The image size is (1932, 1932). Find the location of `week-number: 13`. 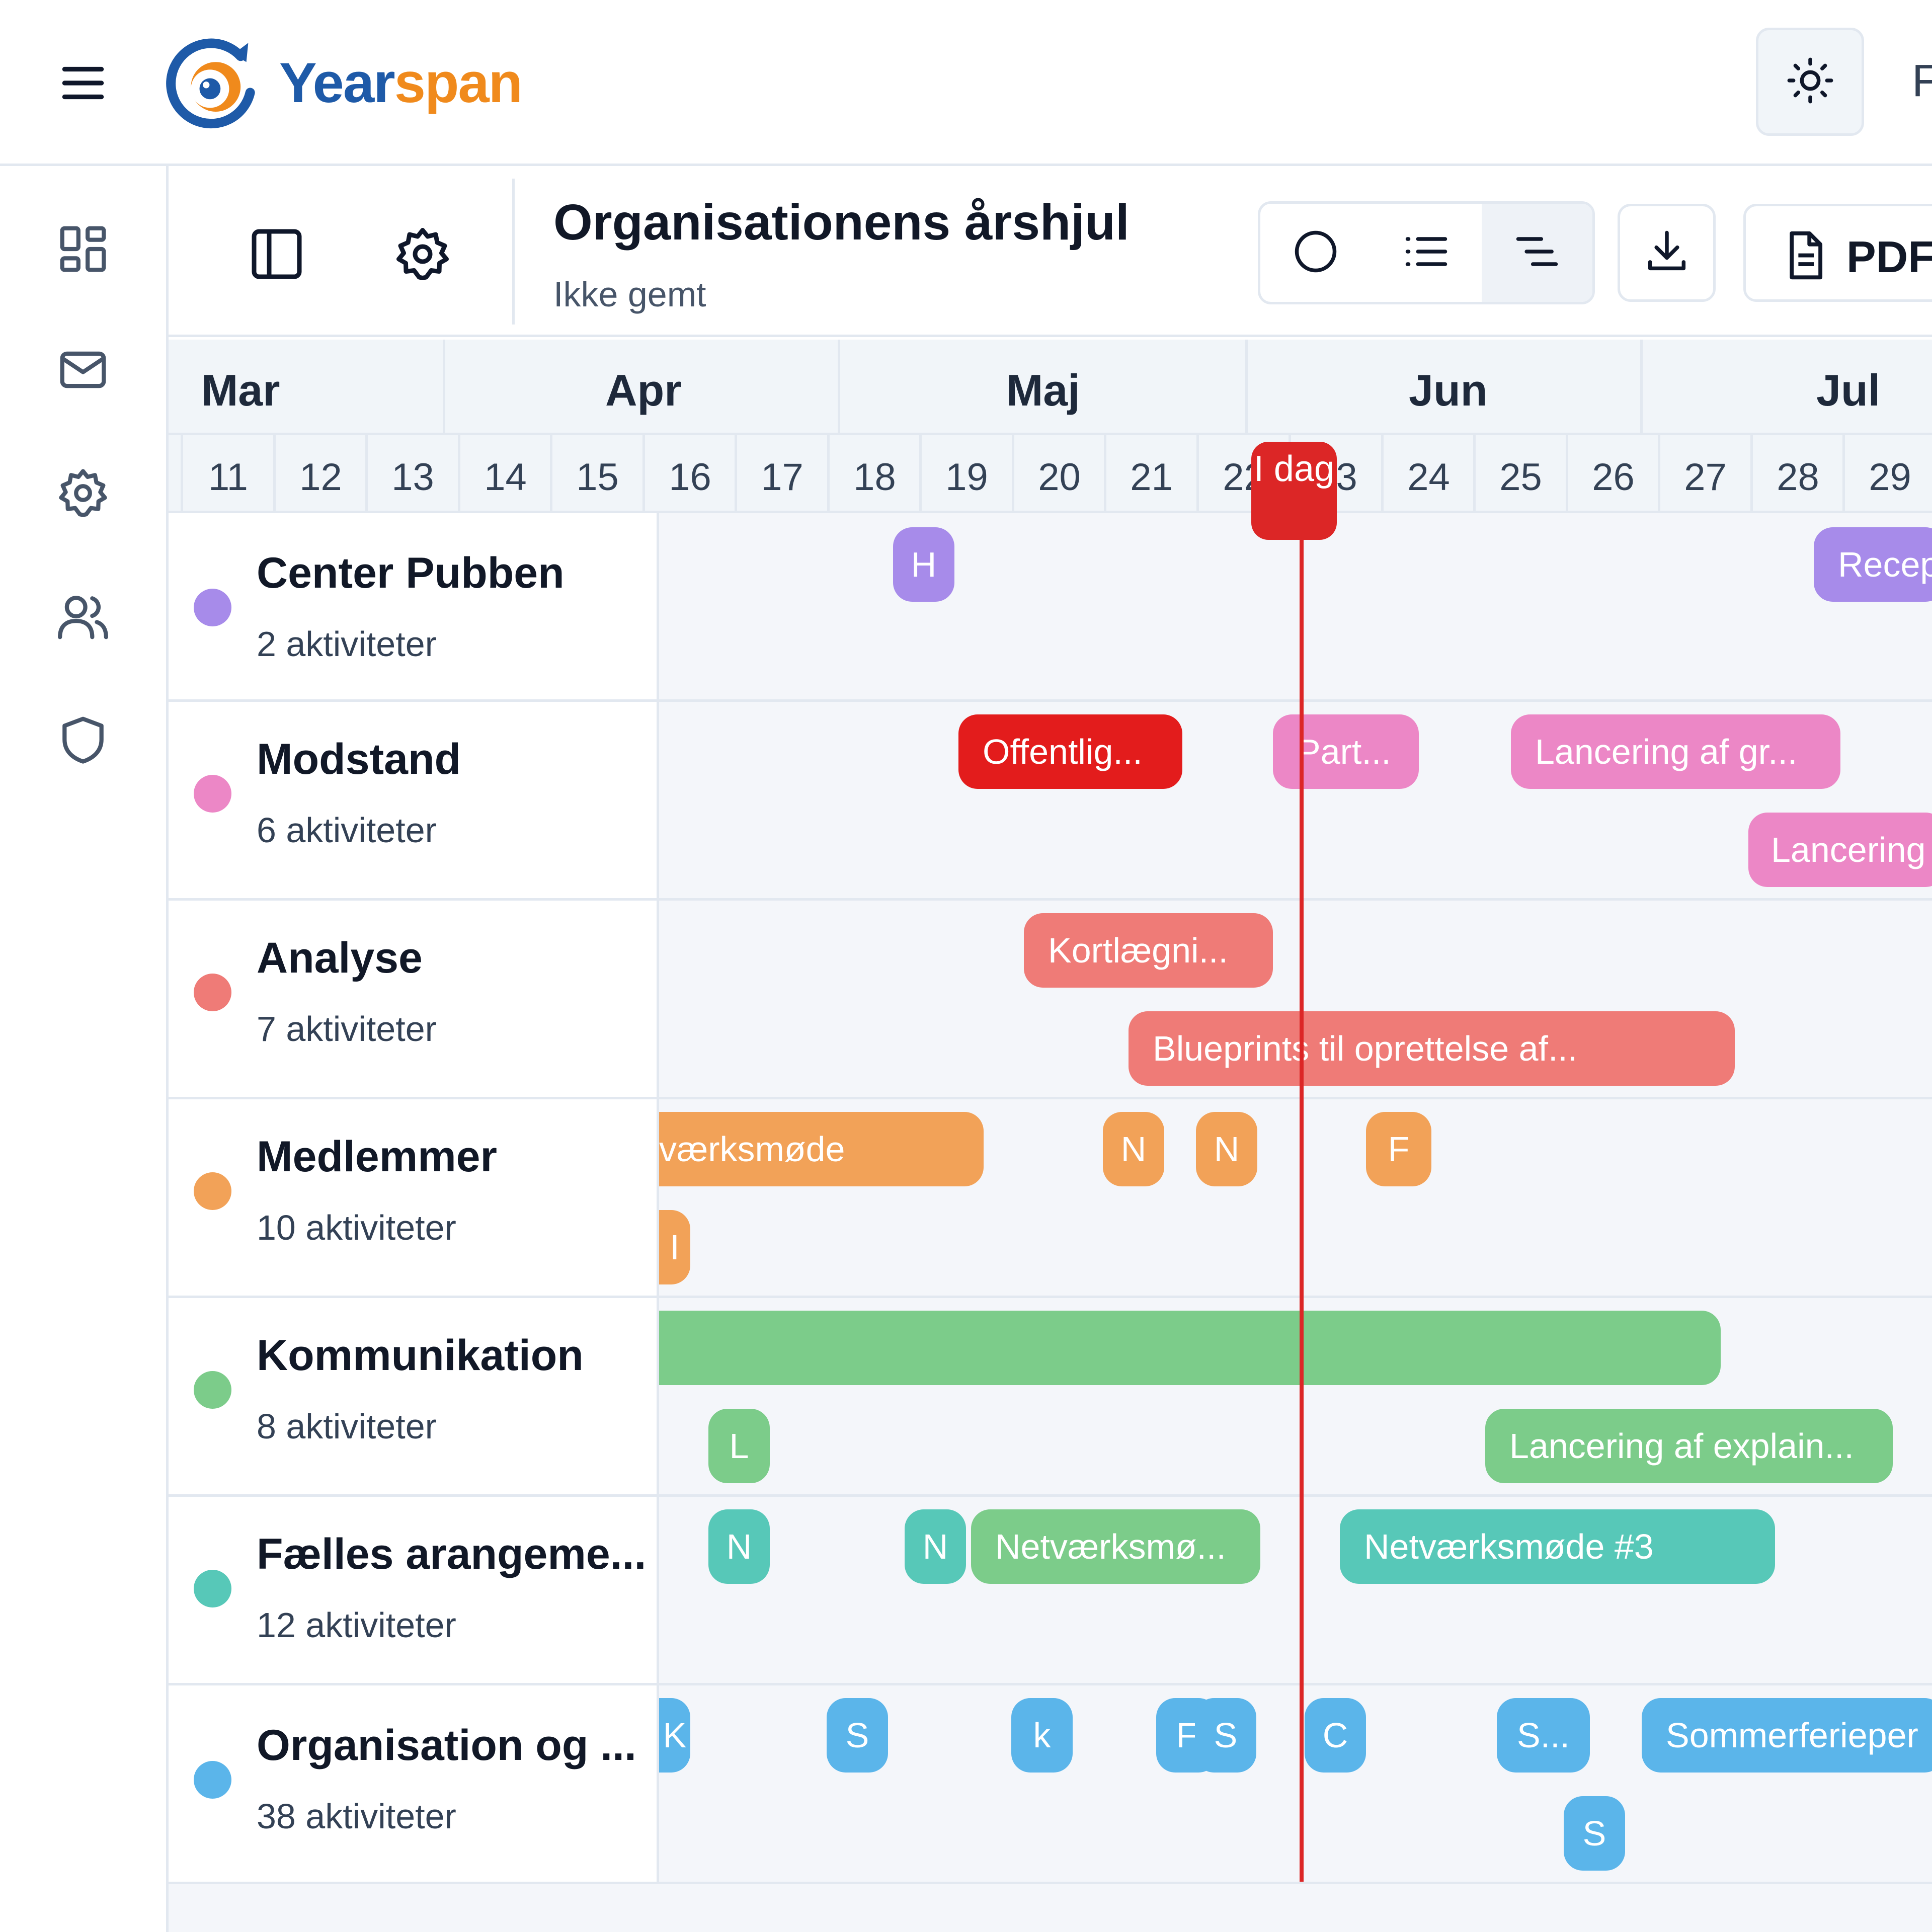

week-number: 13 is located at coordinates (413, 478).